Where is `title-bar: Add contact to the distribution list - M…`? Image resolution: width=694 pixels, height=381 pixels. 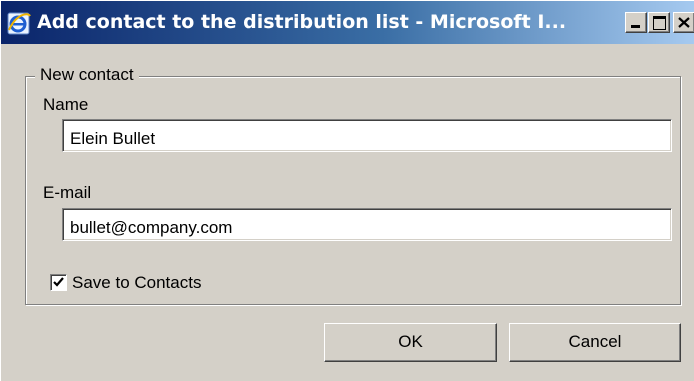
title-bar: Add contact to the distribution list - M… is located at coordinates (347, 22).